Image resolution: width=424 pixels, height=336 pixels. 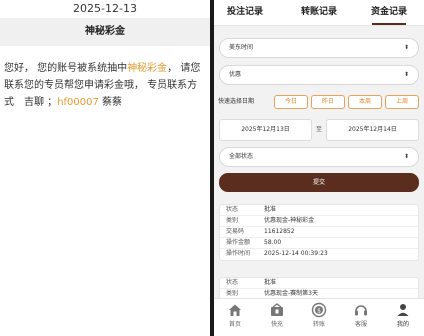 What do you see at coordinates (147, 68) in the screenshot?
I see `message-highlight-bonus: 神秘彩金` at bounding box center [147, 68].